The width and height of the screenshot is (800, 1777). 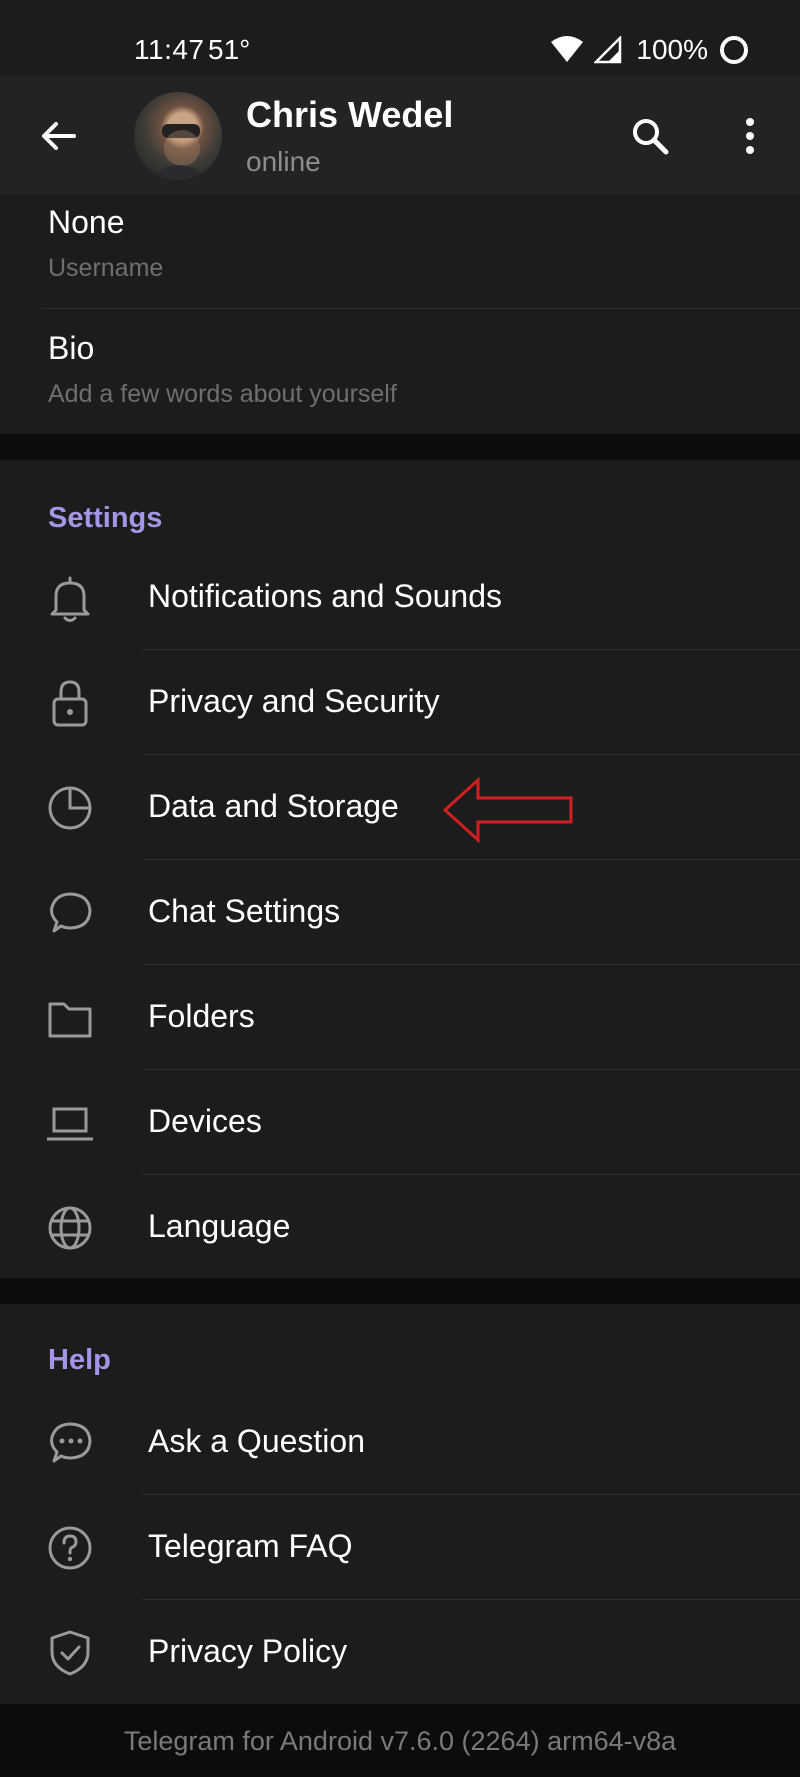 What do you see at coordinates (201, 1016) in the screenshot?
I see `menu-label: Folders` at bounding box center [201, 1016].